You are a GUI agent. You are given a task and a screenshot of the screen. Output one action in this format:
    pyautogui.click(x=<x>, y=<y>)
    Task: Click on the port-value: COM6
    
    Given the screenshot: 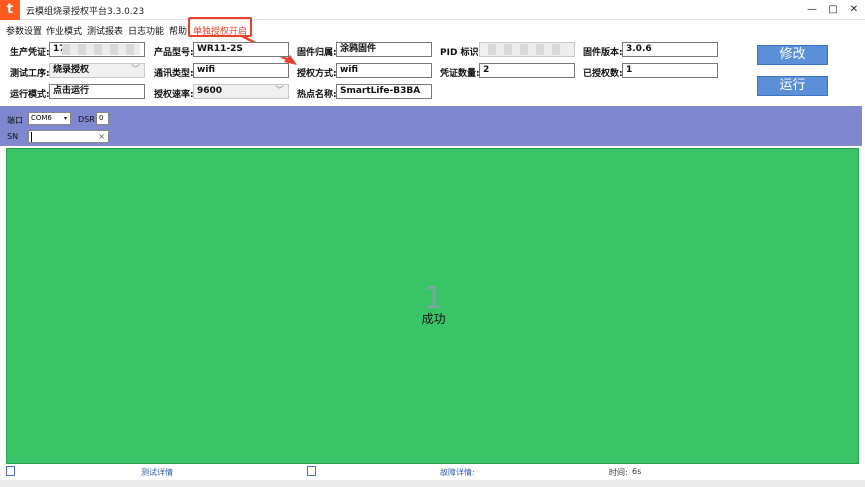 What is the action you would take?
    pyautogui.click(x=41, y=118)
    